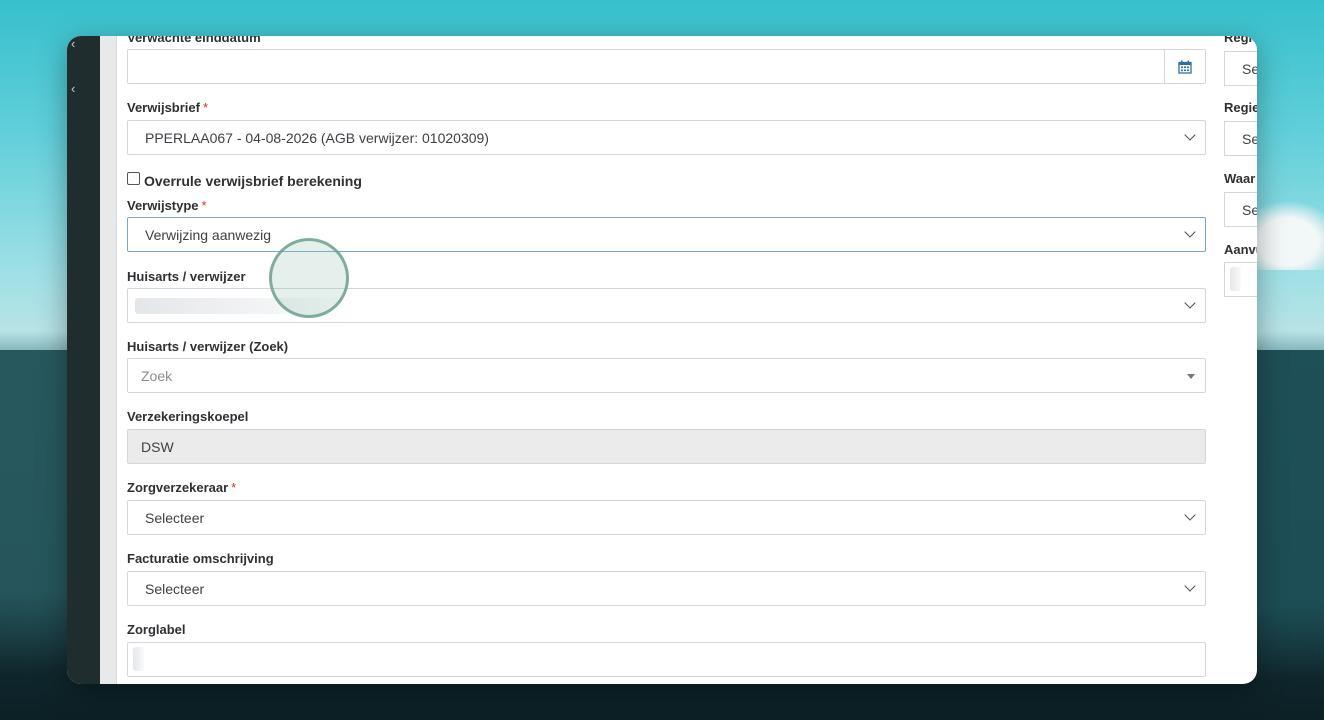 This screenshot has width=1324, height=720. What do you see at coordinates (76, 88) in the screenshot?
I see `back-chevron-icon: ‹` at bounding box center [76, 88].